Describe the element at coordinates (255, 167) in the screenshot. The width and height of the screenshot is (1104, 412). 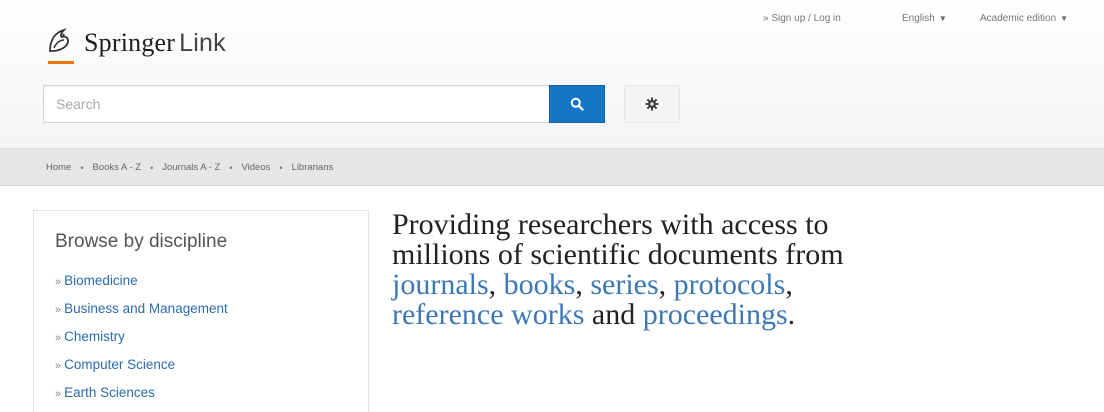
I see `nav-videos: Videos` at that location.